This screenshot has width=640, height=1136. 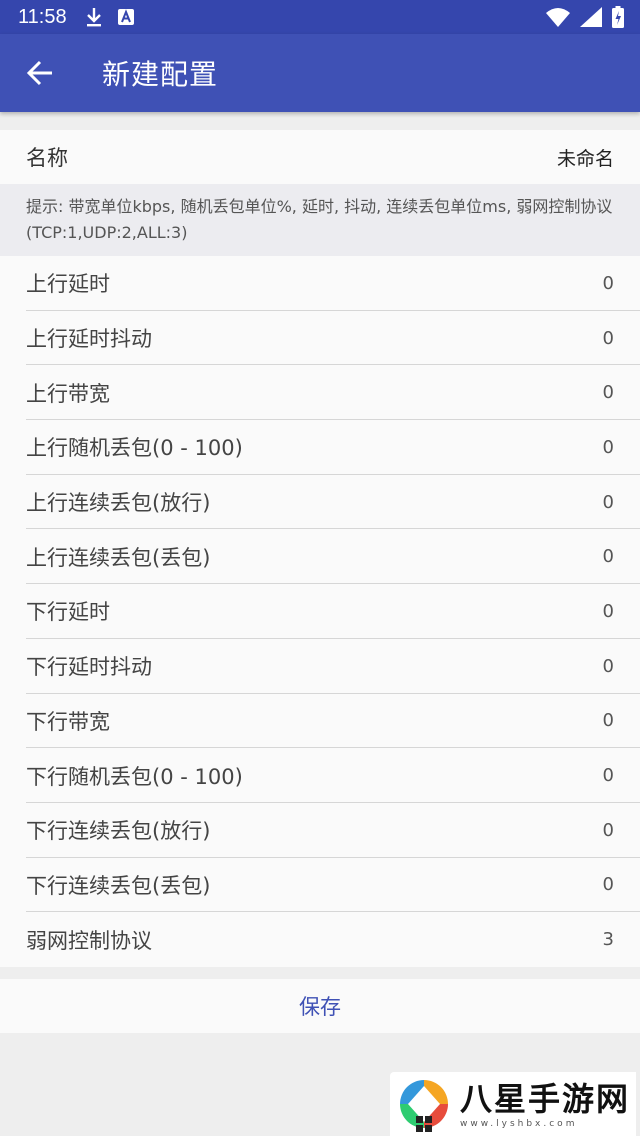 What do you see at coordinates (320, 17) in the screenshot?
I see `status-bar: 11:58` at bounding box center [320, 17].